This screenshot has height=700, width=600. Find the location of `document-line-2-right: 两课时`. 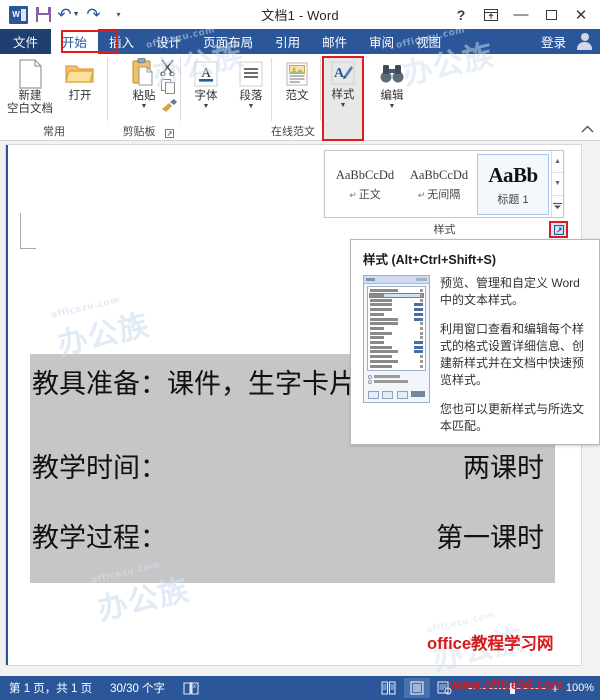

document-line-2-right: 两课时 is located at coordinates (503, 467).